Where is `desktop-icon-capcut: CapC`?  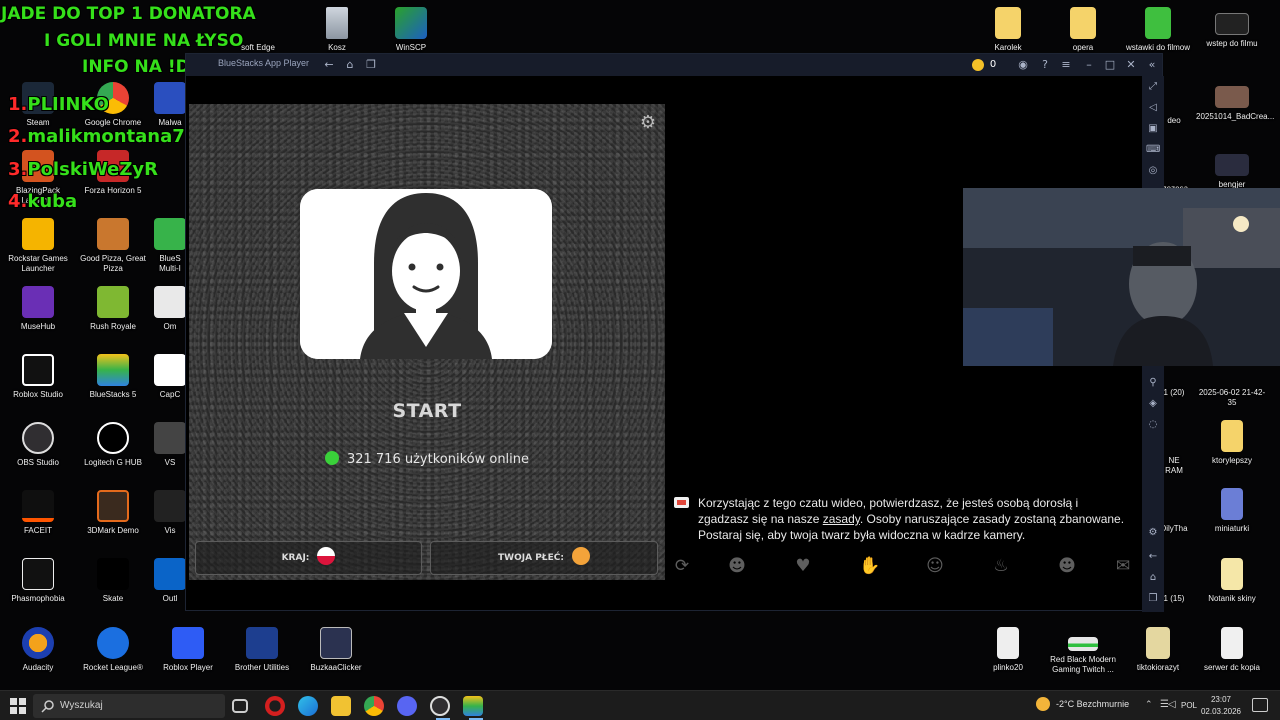
desktop-icon-capcut: CapC is located at coordinates (170, 384).